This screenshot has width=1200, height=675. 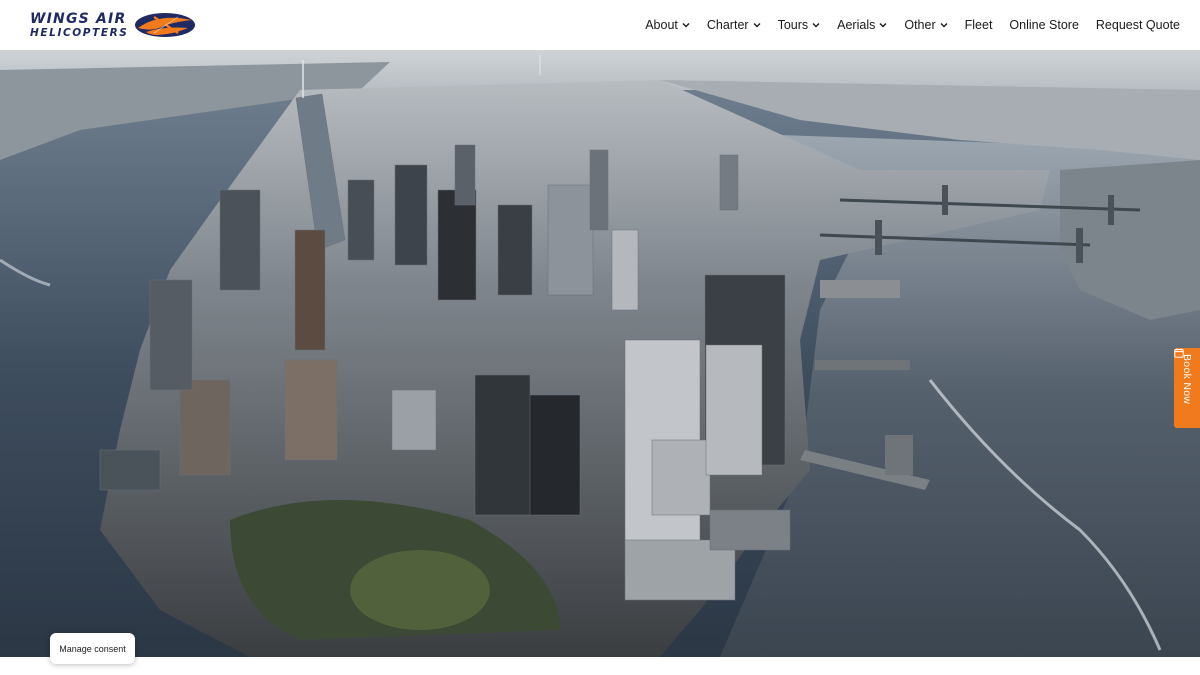 I want to click on nav-item-about: About, so click(x=667, y=25).